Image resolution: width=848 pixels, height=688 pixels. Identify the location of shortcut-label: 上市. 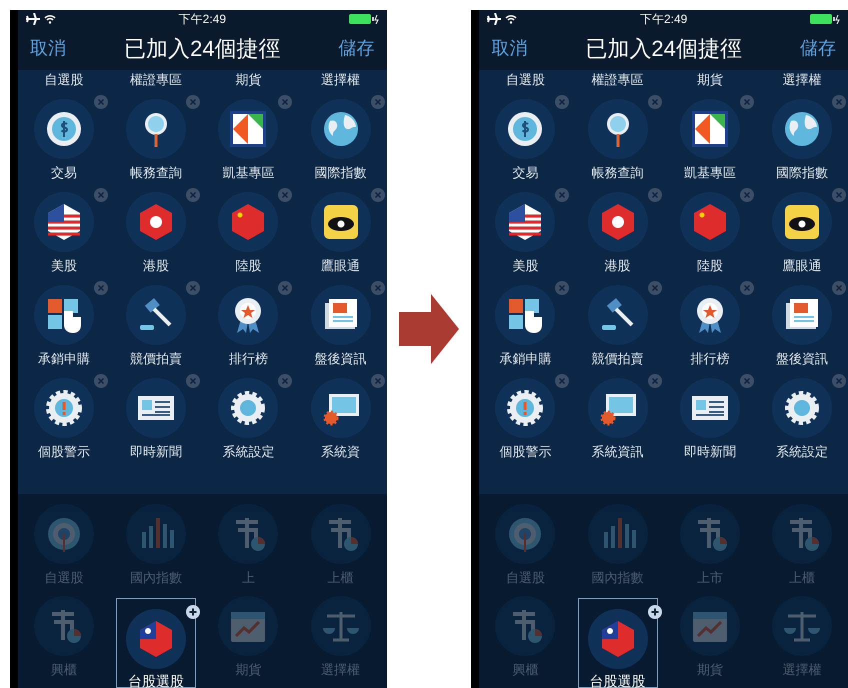
(709, 578).